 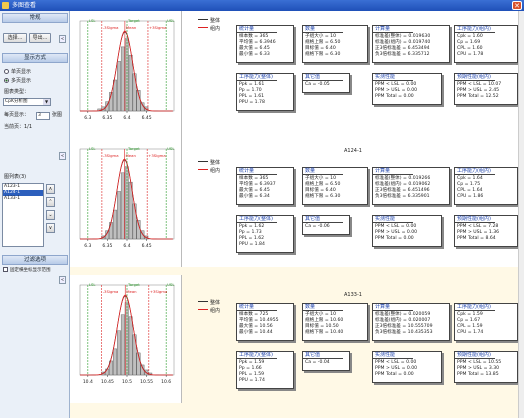 I want to click on stat-row: 规格下限 = 6.30, so click(x=323, y=54).